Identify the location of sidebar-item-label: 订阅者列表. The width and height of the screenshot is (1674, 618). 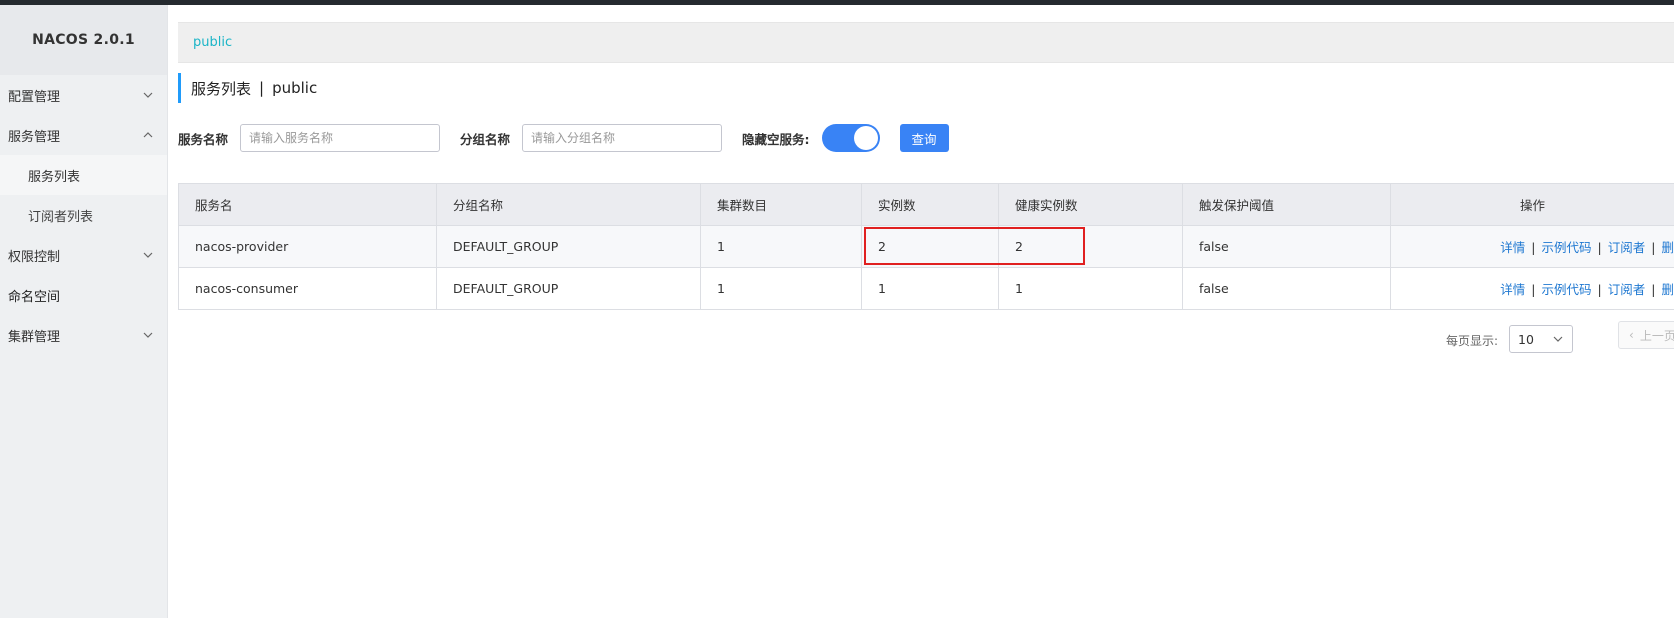
(61, 217).